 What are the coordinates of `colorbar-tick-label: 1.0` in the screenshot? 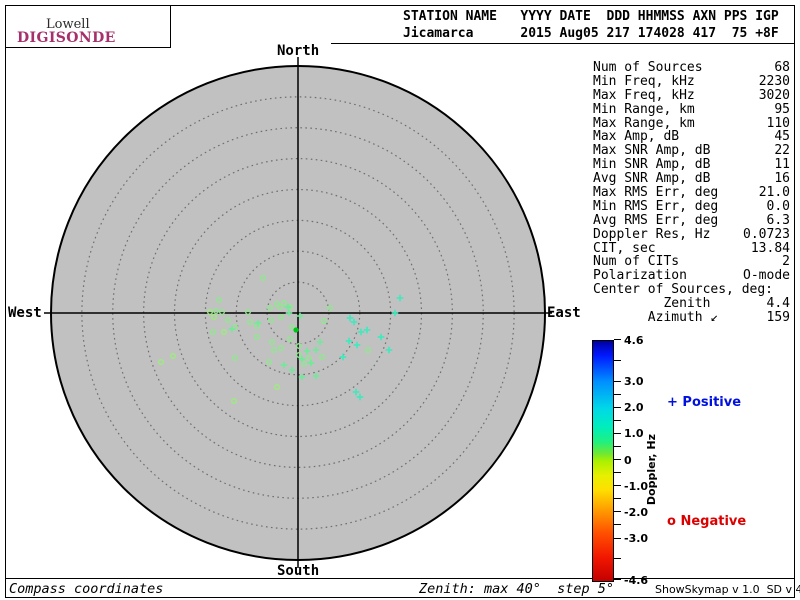 It's located at (634, 434).